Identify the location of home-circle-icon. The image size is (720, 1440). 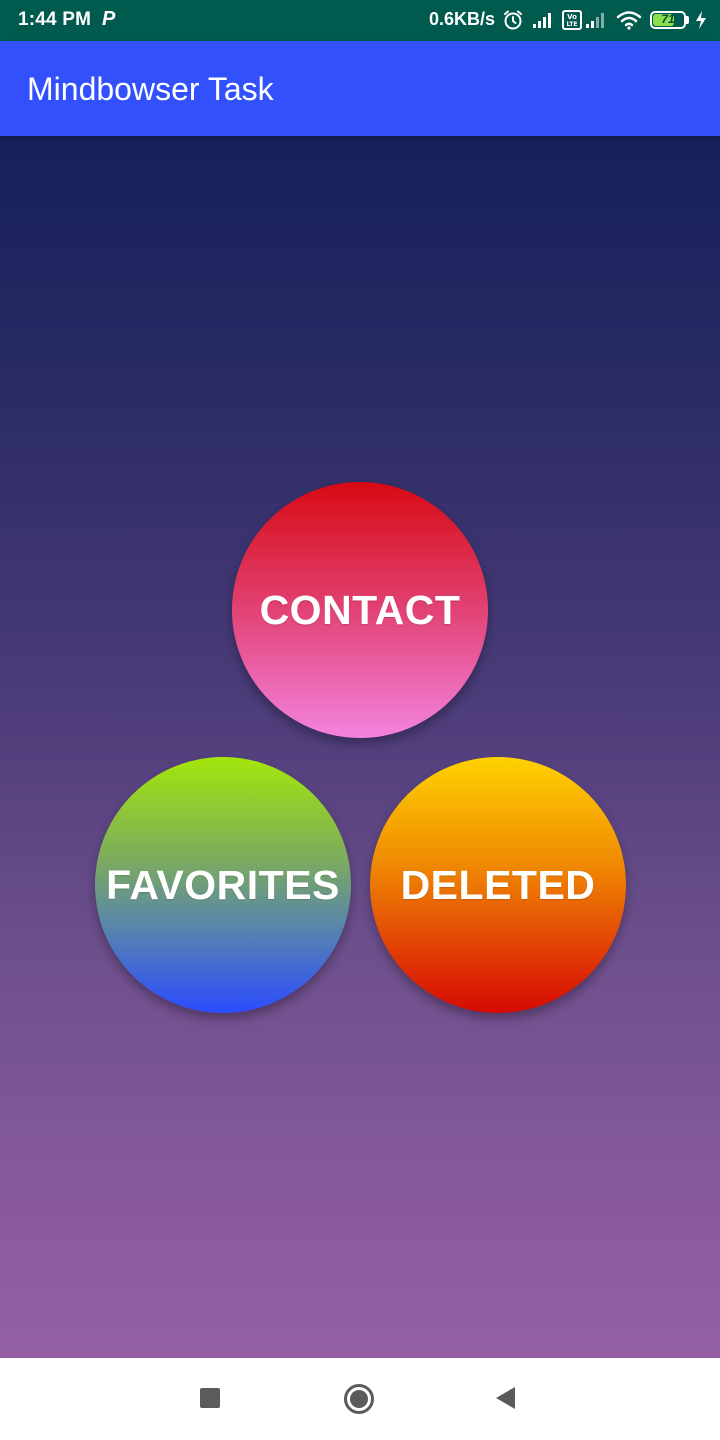
(359, 1399).